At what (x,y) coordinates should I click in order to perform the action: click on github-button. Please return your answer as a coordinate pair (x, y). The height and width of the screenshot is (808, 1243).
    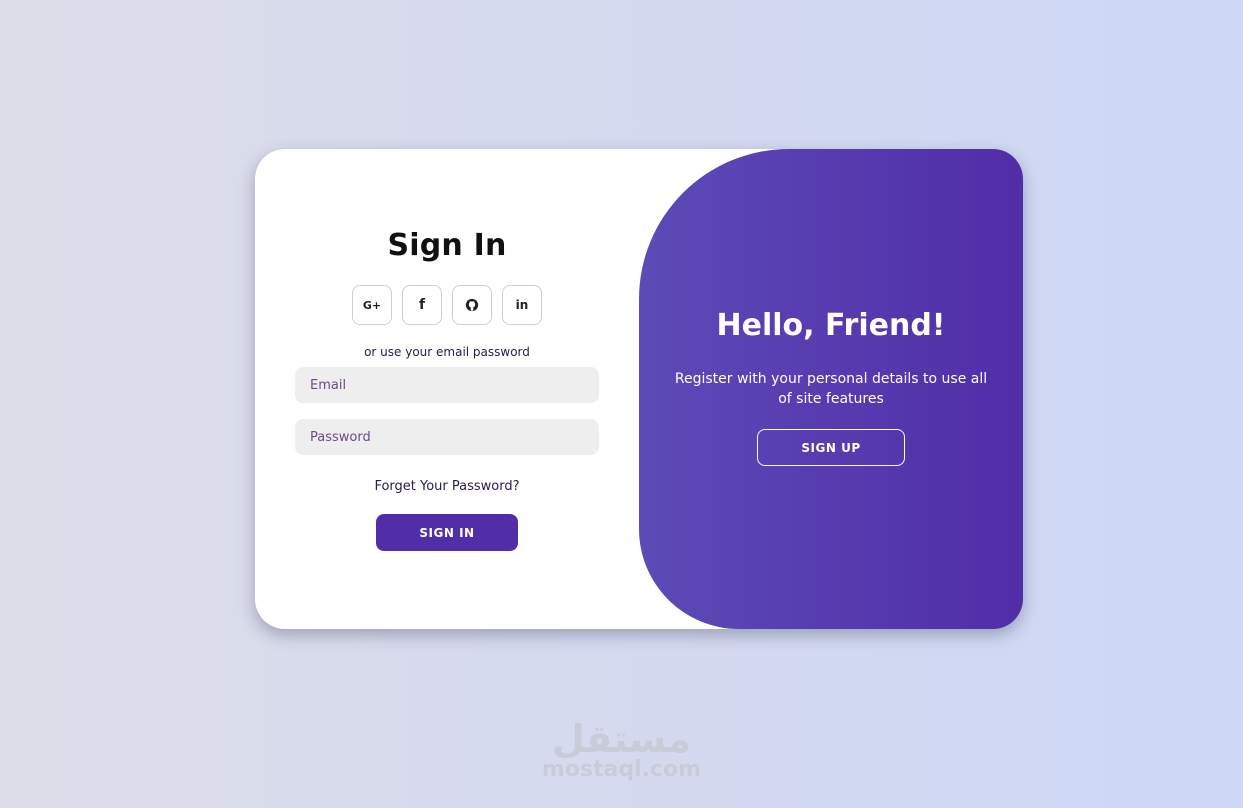
    Looking at the image, I should click on (472, 305).